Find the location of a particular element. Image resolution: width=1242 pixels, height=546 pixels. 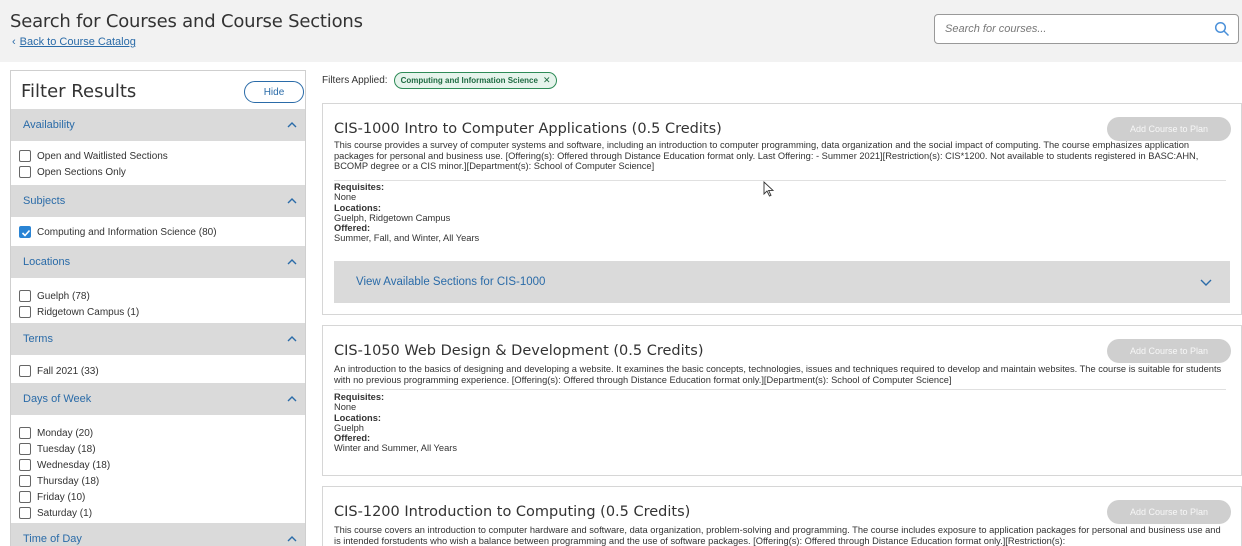

back-link-label: Back to Course Catalog is located at coordinates (77, 42).